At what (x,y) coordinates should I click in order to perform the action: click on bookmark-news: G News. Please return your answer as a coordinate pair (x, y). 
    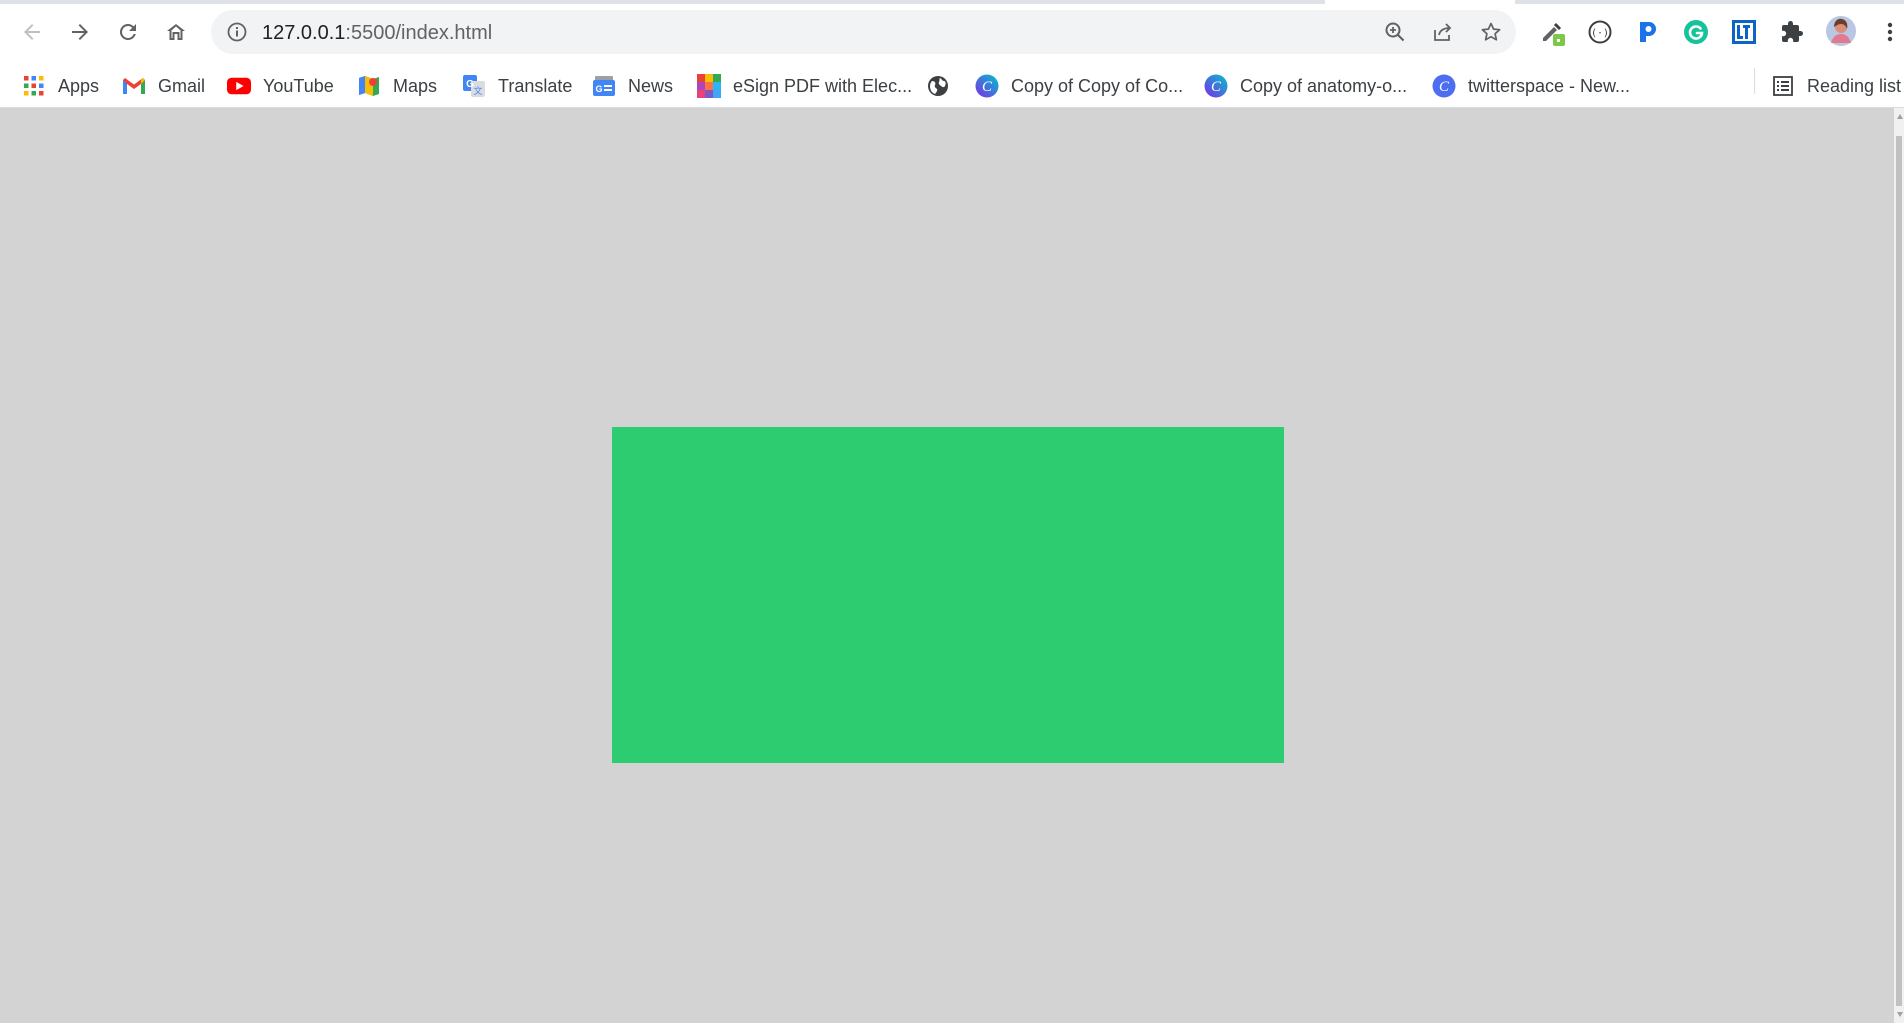
    Looking at the image, I should click on (632, 86).